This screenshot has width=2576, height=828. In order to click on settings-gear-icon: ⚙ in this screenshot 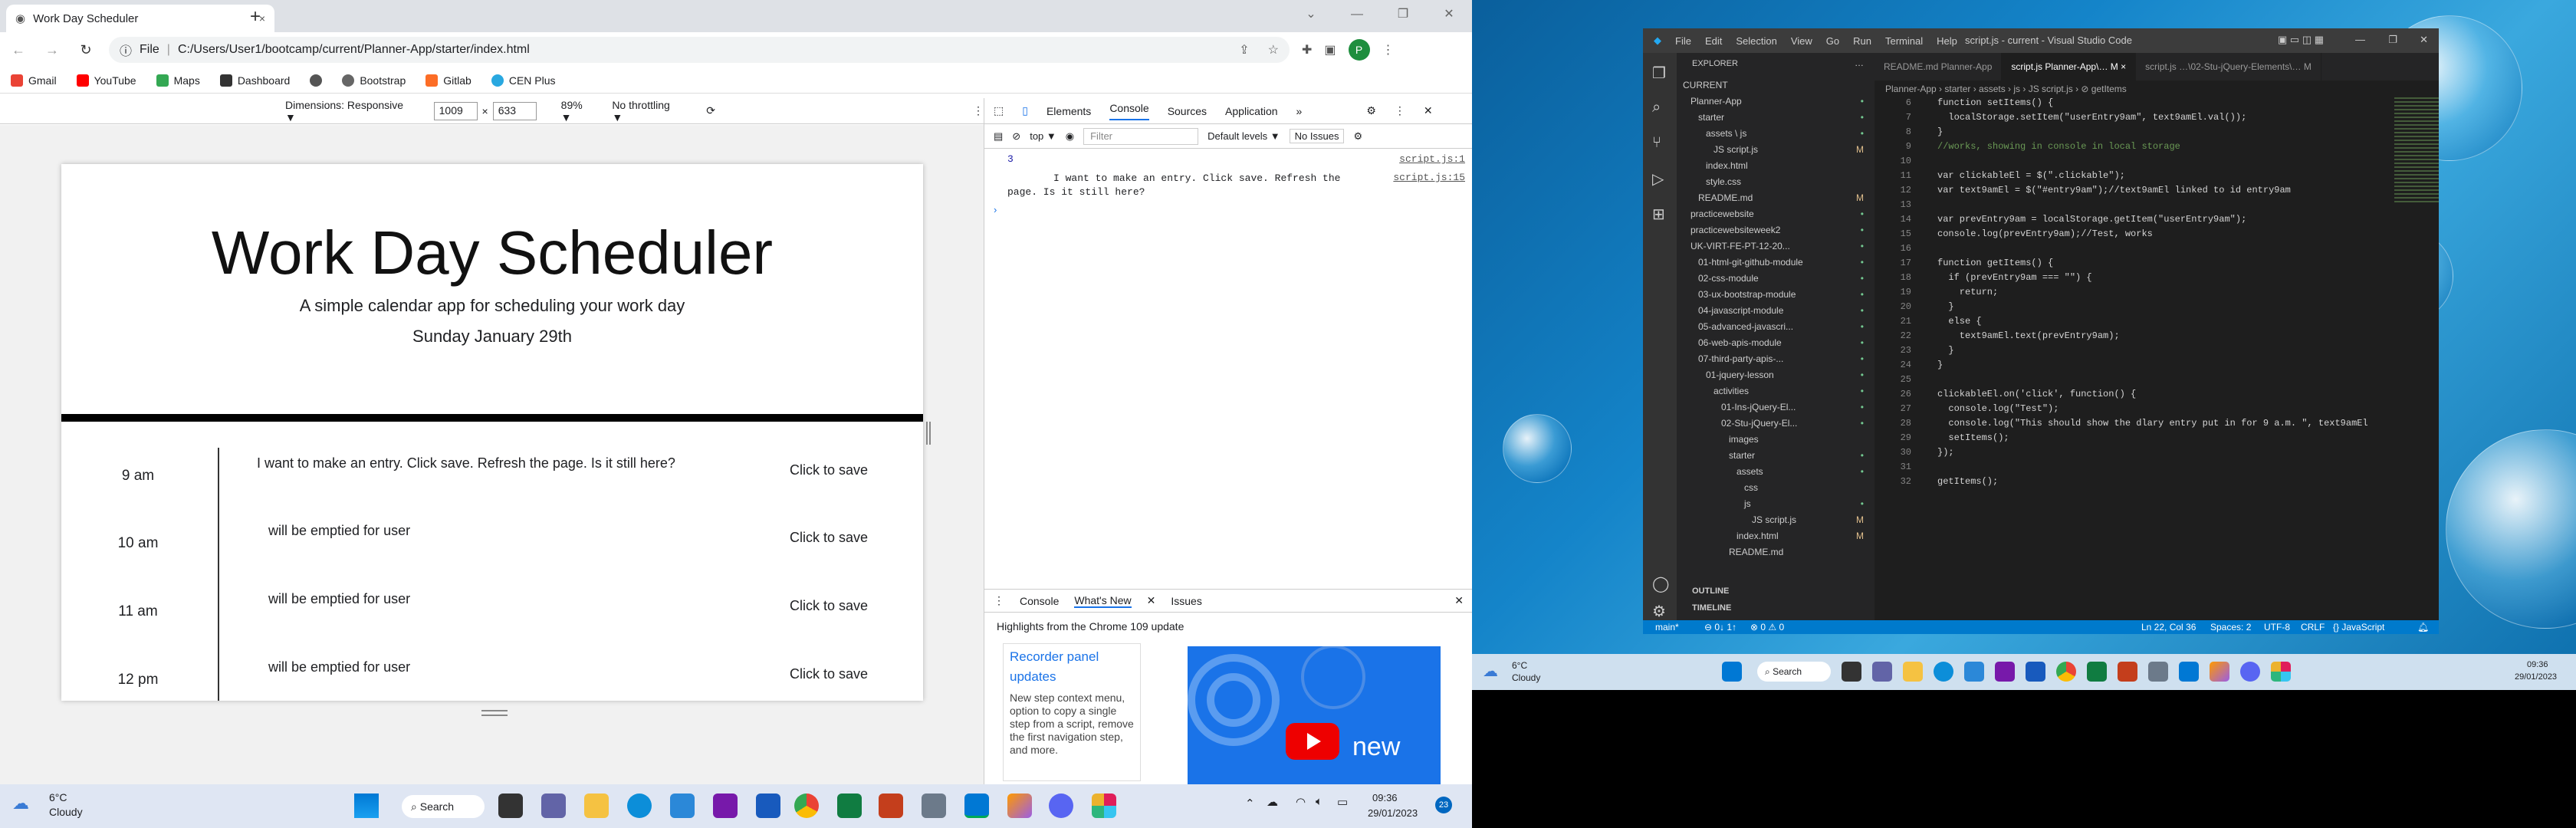, I will do `click(1371, 110)`.